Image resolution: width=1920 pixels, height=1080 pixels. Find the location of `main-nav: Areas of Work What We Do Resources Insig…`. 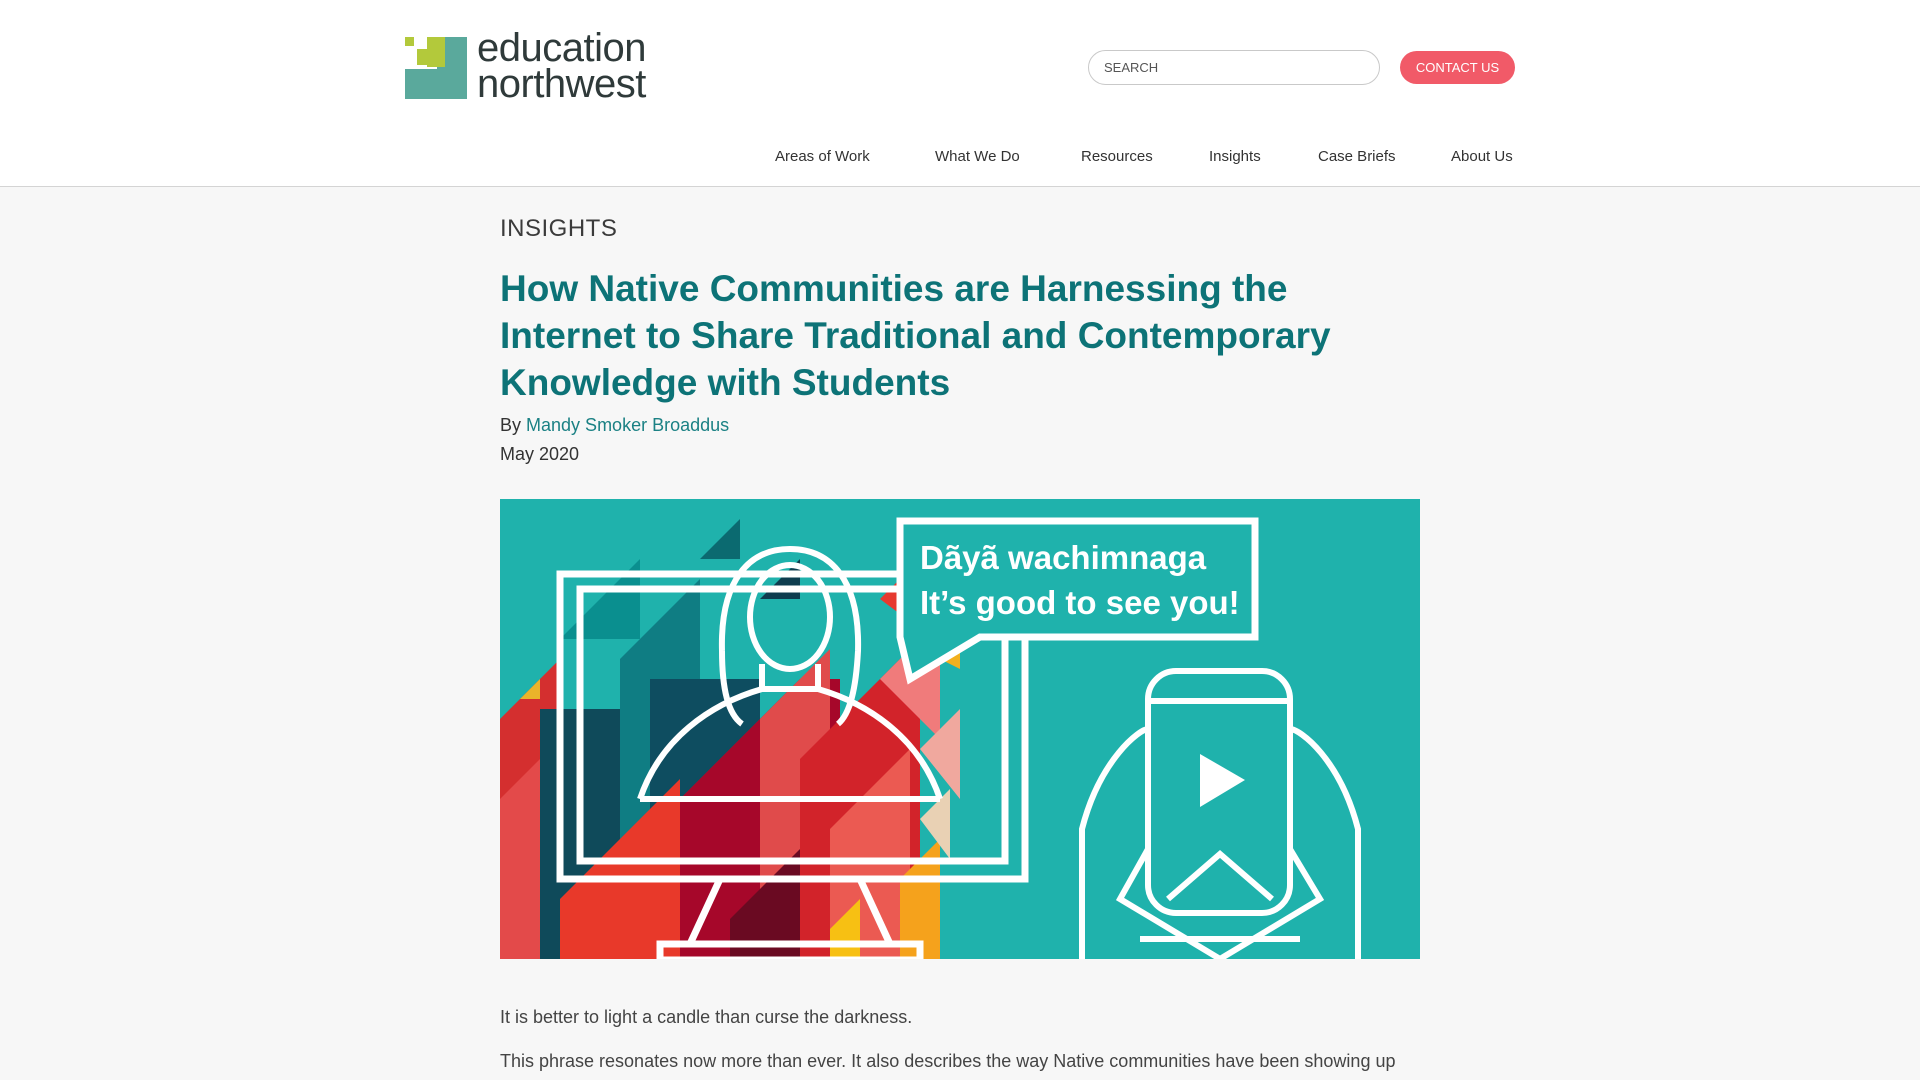

main-nav: Areas of Work What We Do Resources Insig… is located at coordinates (960, 158).